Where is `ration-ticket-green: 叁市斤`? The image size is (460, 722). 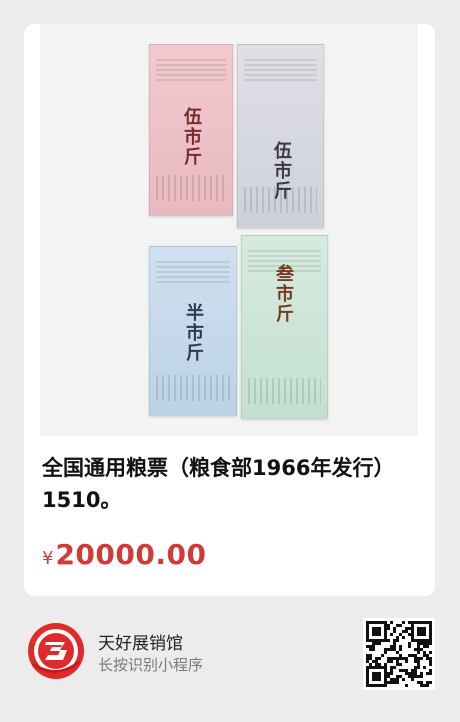 ration-ticket-green: 叁市斤 is located at coordinates (284, 327).